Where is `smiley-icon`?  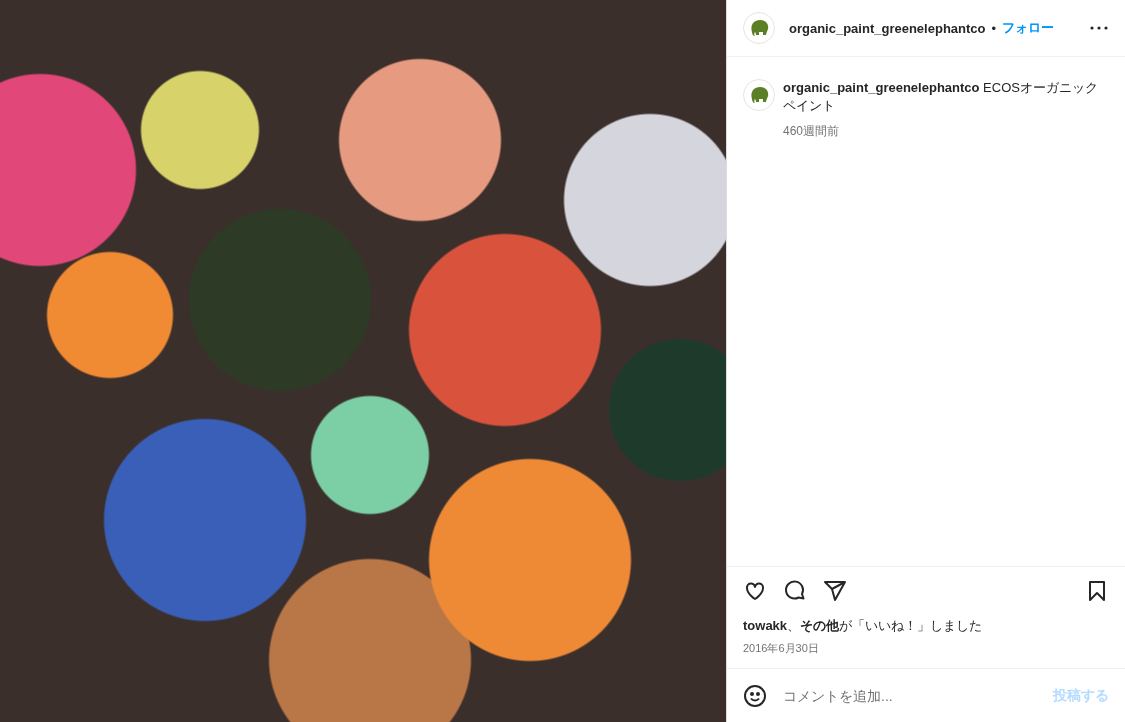
smiley-icon is located at coordinates (755, 695).